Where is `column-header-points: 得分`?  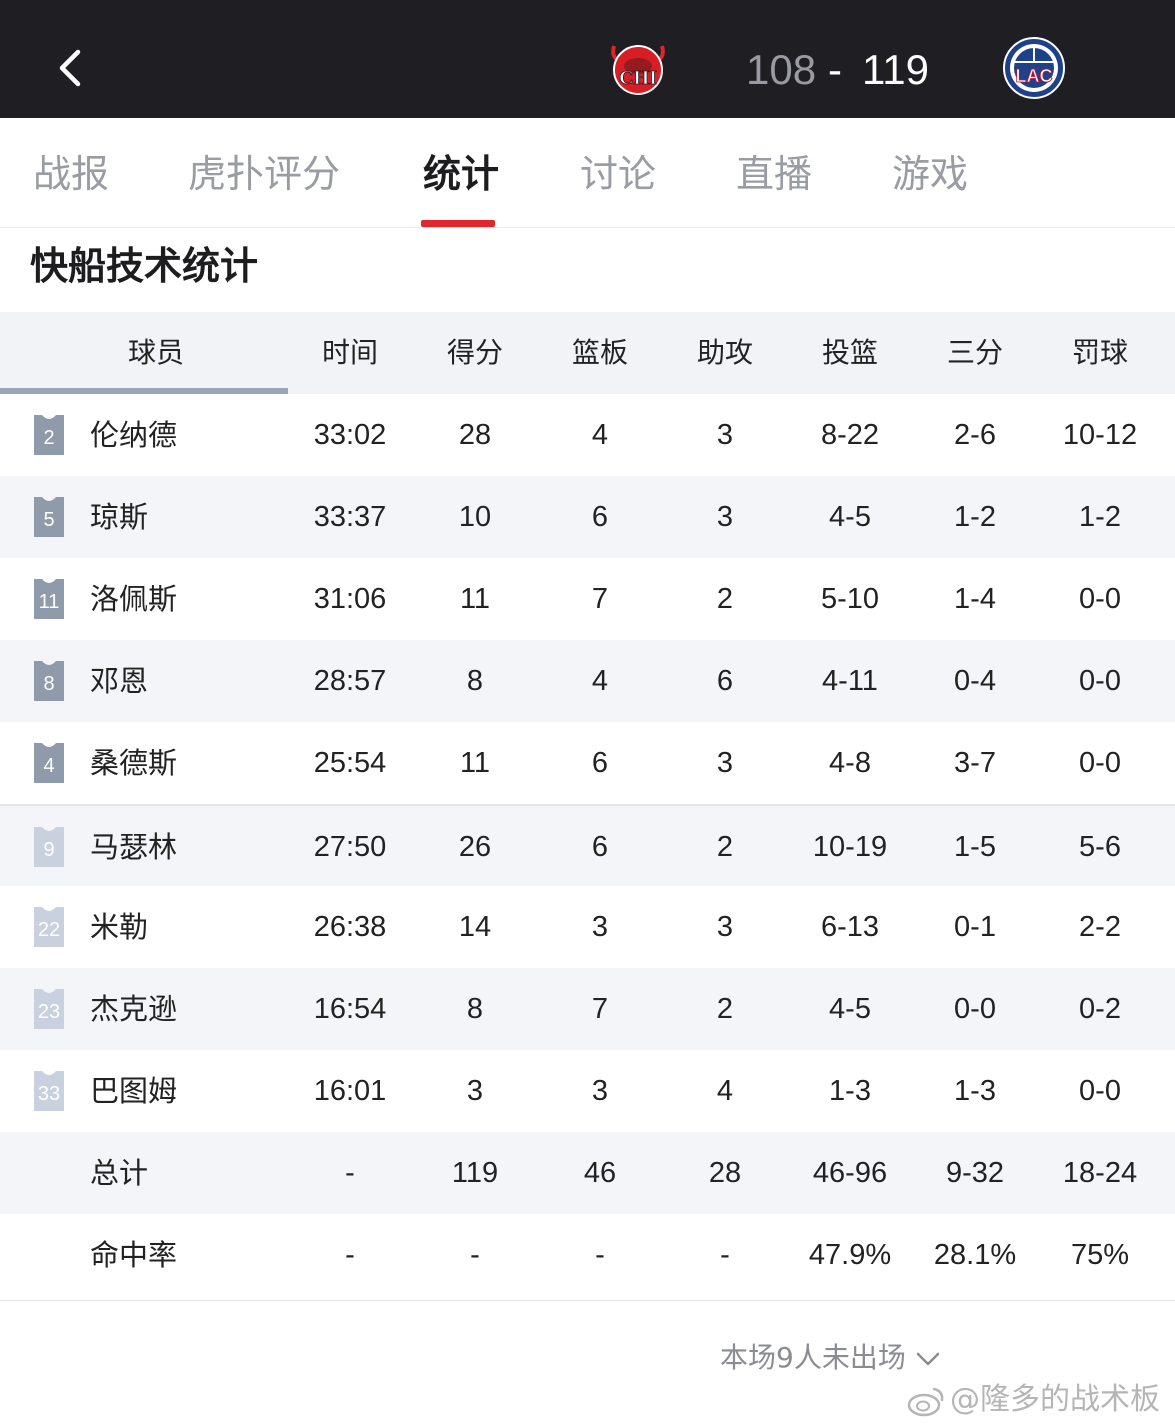 column-header-points: 得分 is located at coordinates (475, 353).